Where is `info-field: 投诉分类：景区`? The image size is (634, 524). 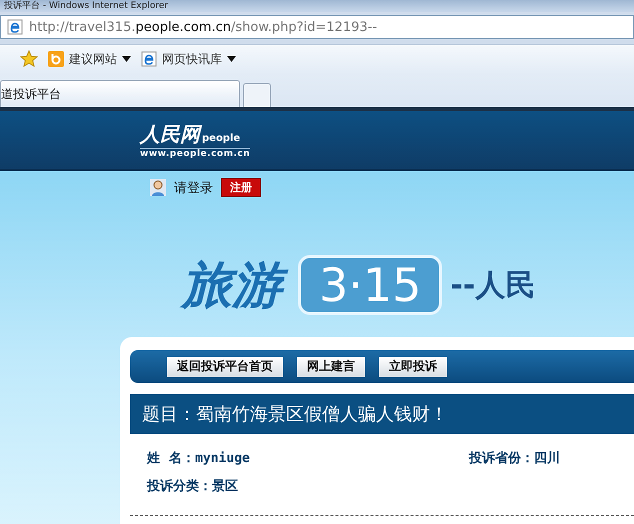 info-field: 投诉分类：景区 is located at coordinates (308, 486).